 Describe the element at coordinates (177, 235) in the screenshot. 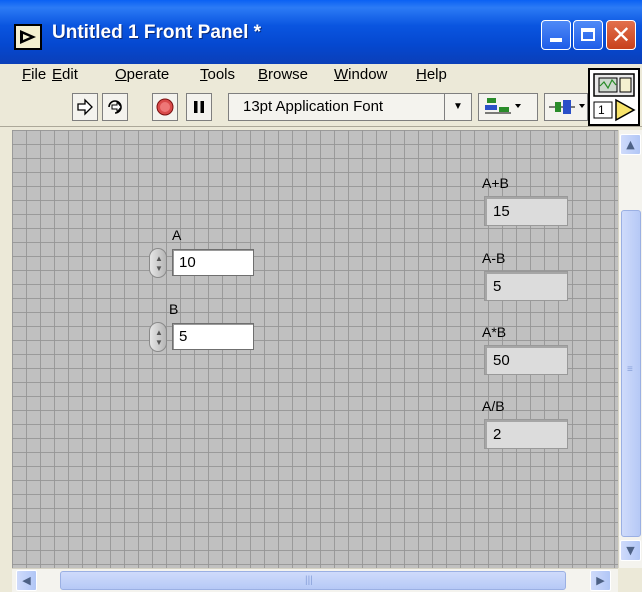

I see `control-a-label: A` at that location.